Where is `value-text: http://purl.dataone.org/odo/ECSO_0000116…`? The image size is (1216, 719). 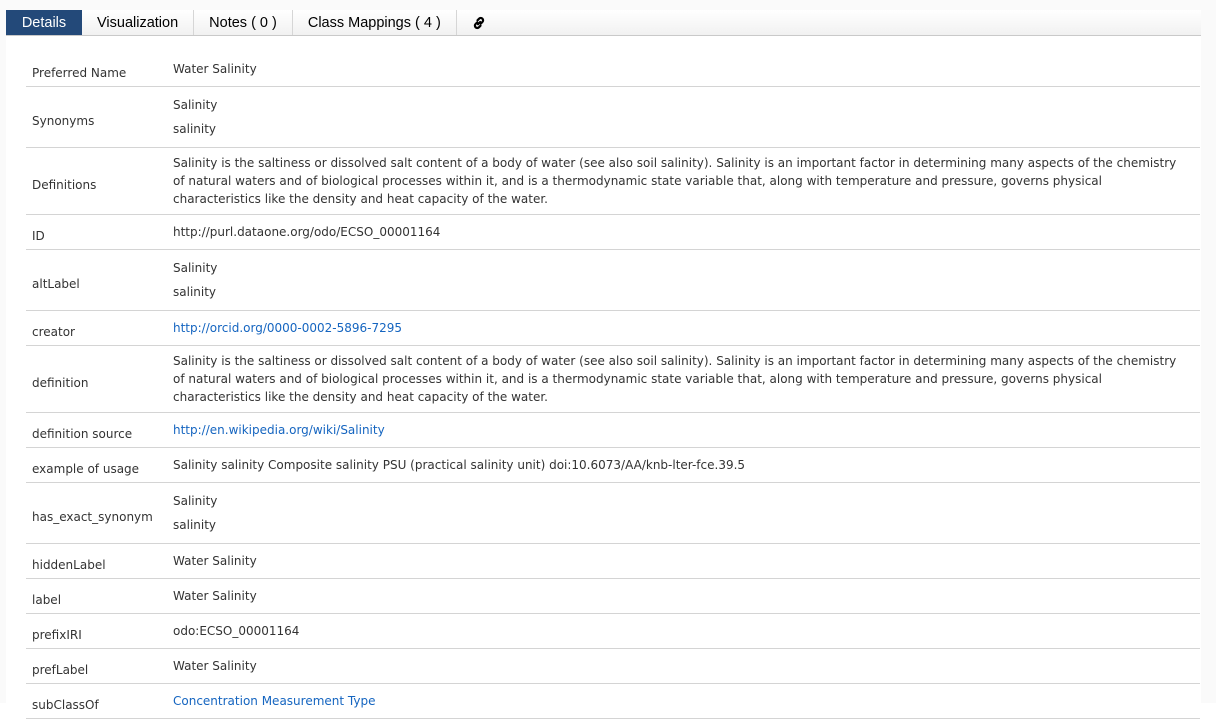 value-text: http://purl.dataone.org/odo/ECSO_0000116… is located at coordinates (307, 232).